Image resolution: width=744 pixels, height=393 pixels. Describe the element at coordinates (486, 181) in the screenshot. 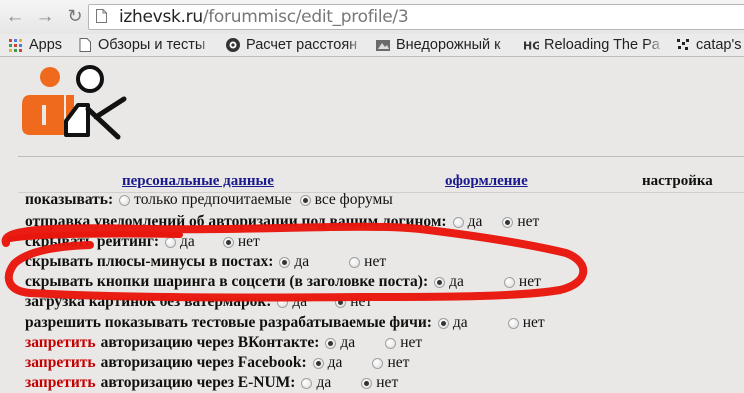

I see `tab-design: оформление` at that location.